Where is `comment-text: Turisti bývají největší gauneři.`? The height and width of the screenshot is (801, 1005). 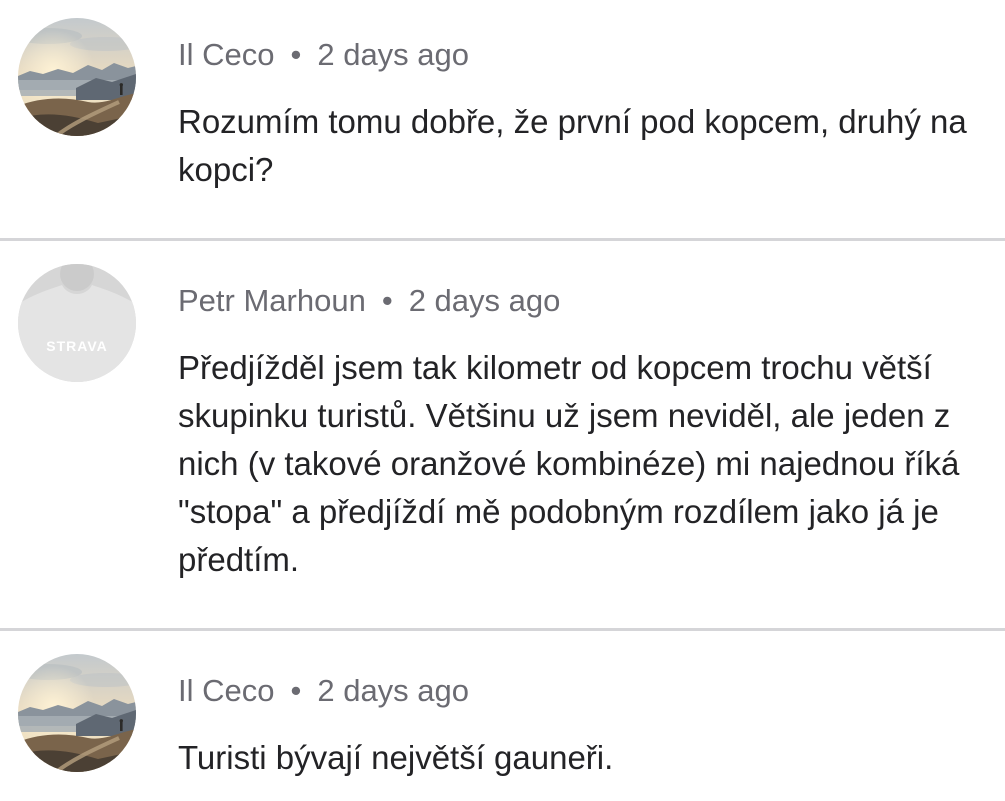 comment-text: Turisti bývají největší gauneři. is located at coordinates (396, 757).